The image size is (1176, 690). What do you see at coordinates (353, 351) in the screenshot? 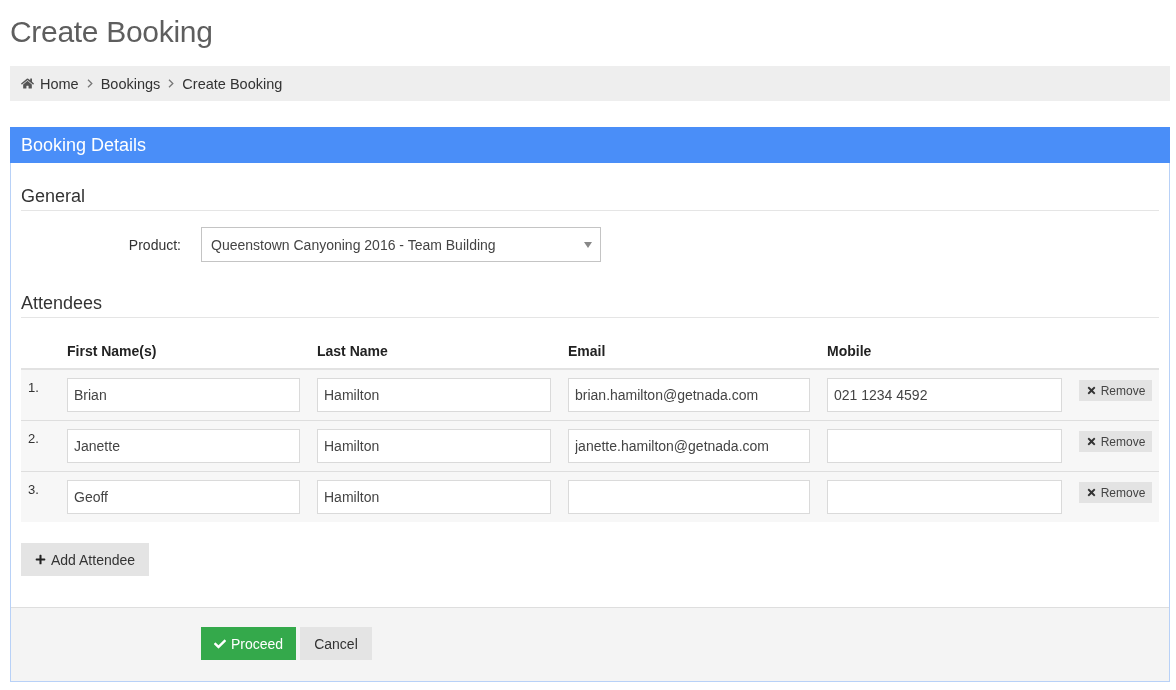
I see `column-header: Last Name` at bounding box center [353, 351].